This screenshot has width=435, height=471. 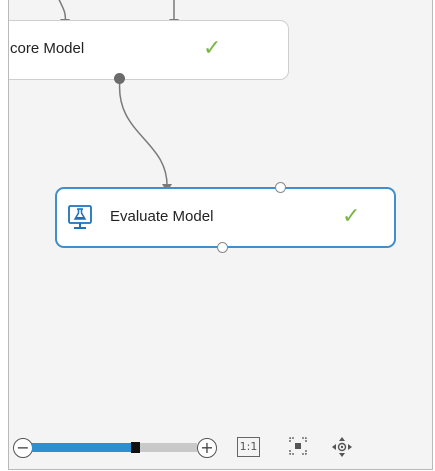 I want to click on zoom-slider-thumb, so click(x=135, y=447).